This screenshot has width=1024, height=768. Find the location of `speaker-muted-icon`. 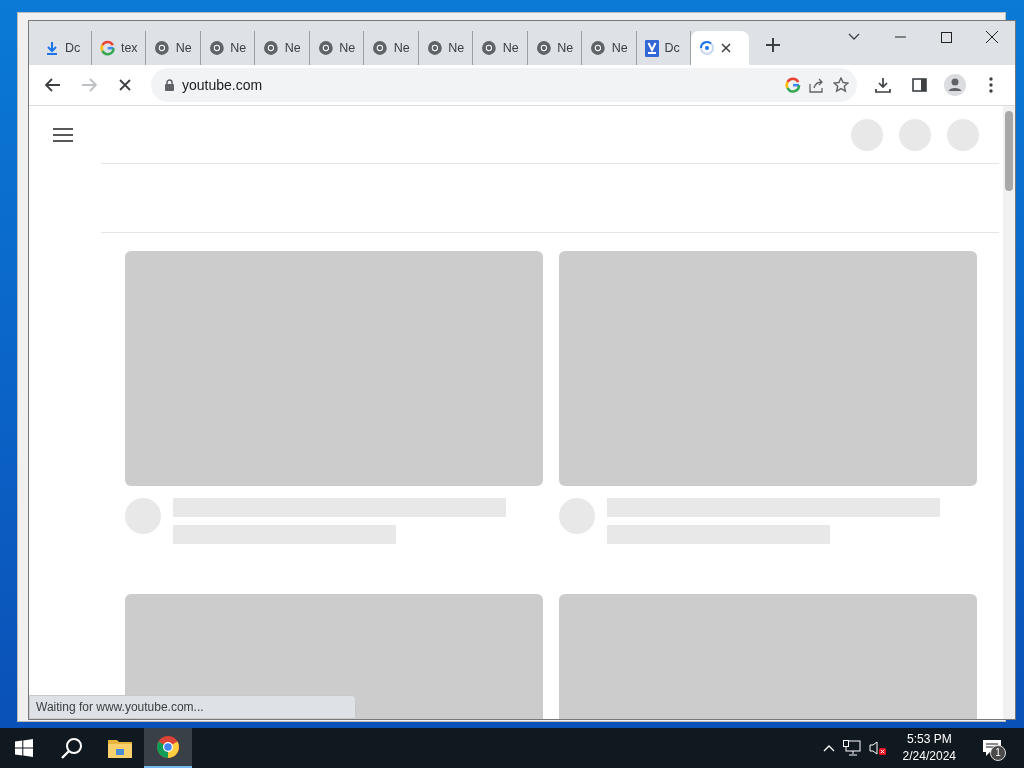

speaker-muted-icon is located at coordinates (877, 748).